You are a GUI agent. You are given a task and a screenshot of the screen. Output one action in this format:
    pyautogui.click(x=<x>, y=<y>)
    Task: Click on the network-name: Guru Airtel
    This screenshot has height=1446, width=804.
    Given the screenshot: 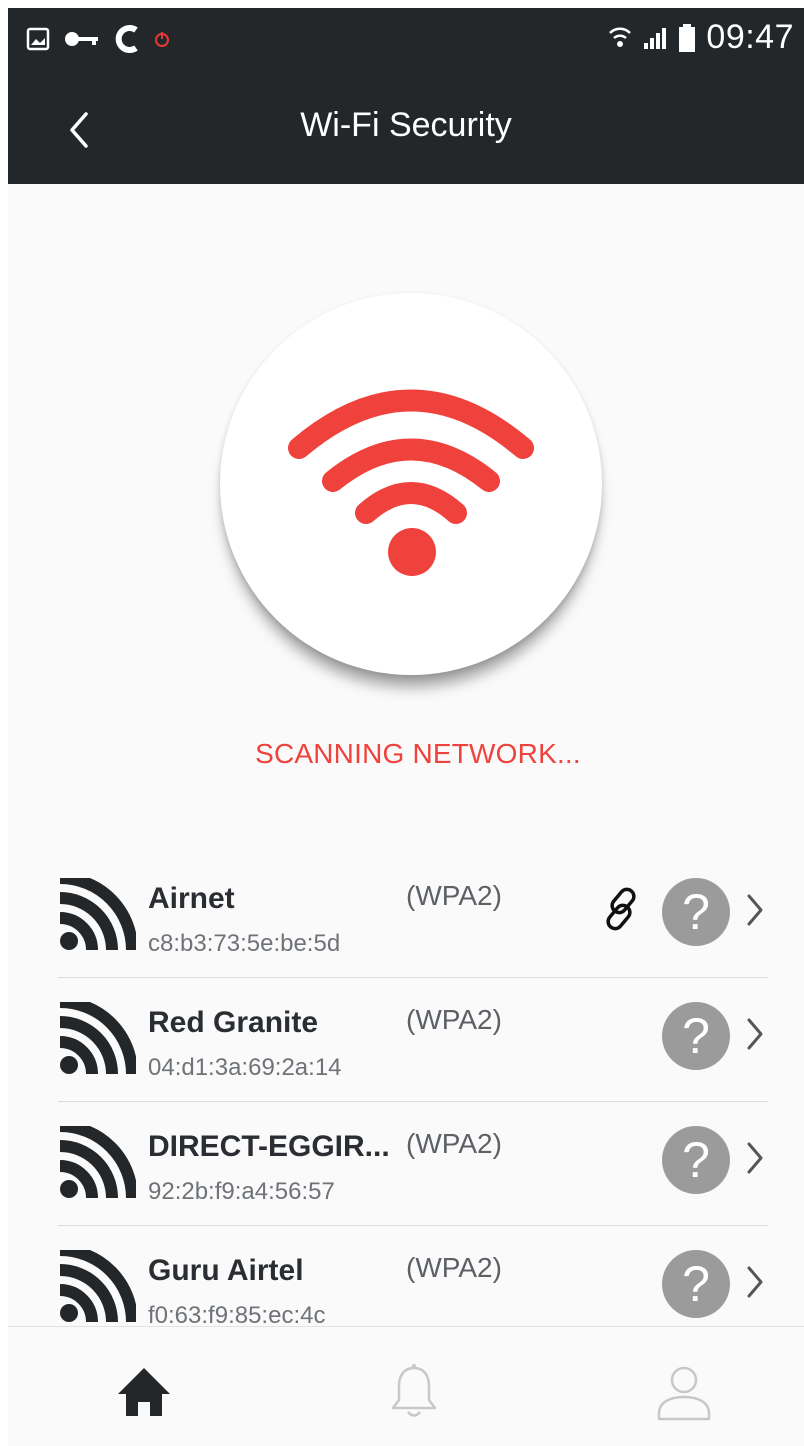 What is the action you would take?
    pyautogui.click(x=226, y=1270)
    